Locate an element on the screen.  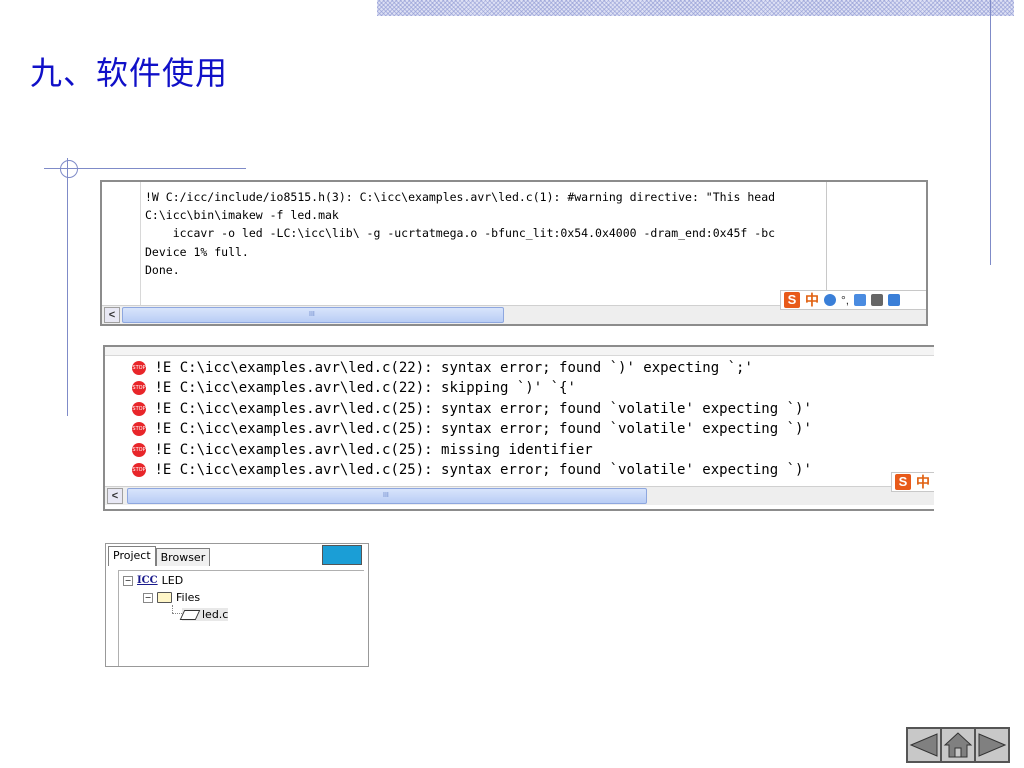
left-vertical-rule is located at coordinates (67, 287).